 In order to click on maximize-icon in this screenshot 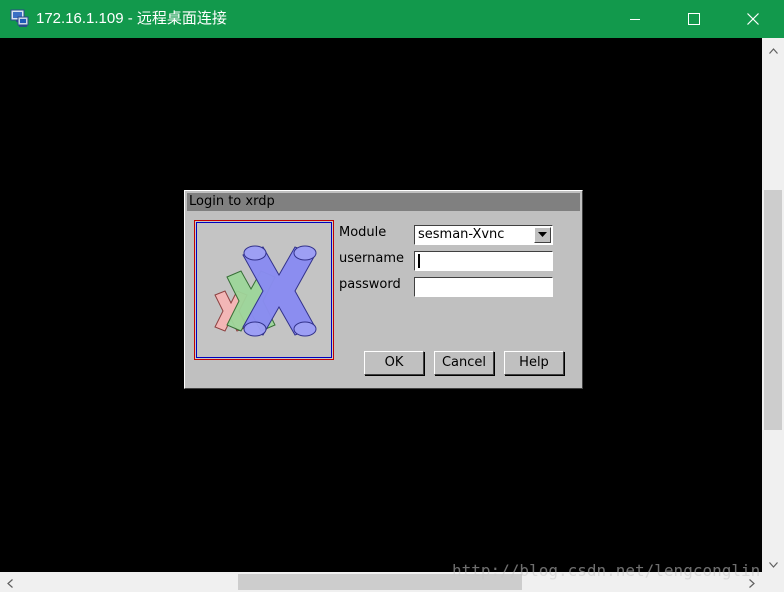, I will do `click(694, 19)`.